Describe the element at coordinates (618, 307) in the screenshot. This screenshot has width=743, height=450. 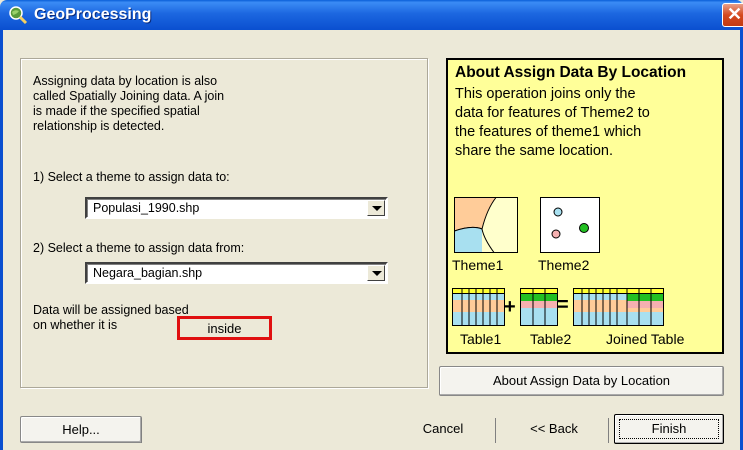
I see `joined-table-icon` at that location.